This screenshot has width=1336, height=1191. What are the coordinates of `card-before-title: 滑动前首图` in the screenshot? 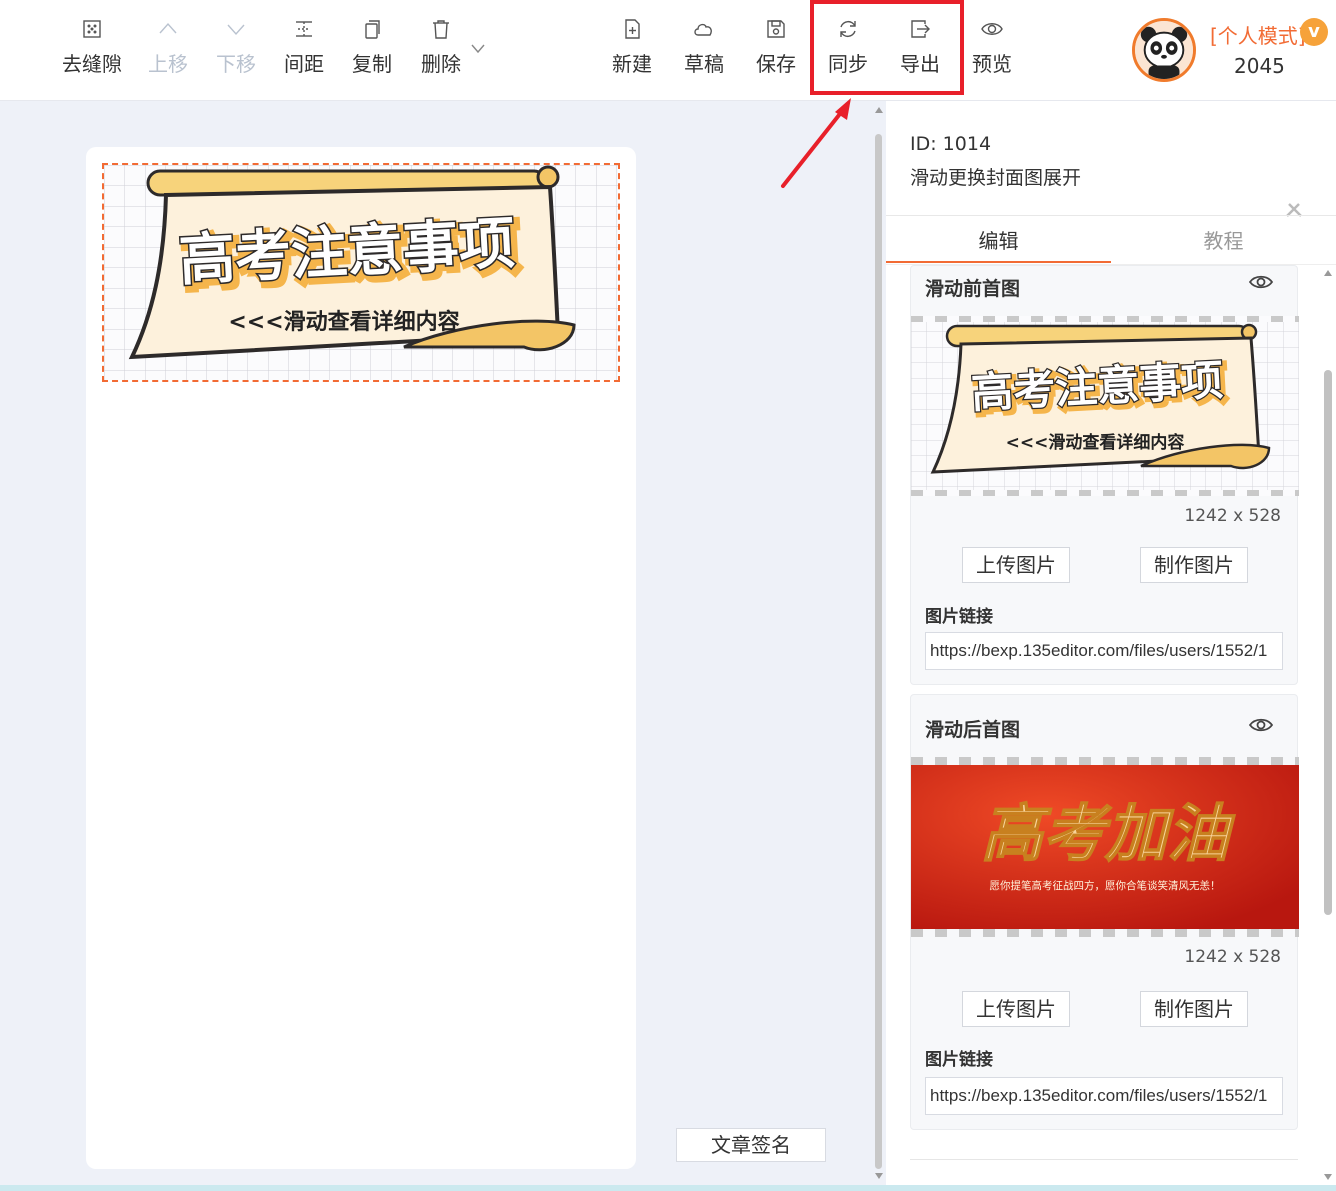 It's located at (973, 289).